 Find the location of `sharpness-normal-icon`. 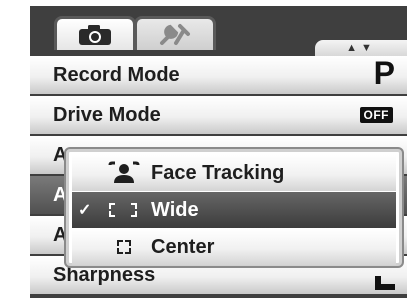

sharpness-normal-icon is located at coordinates (385, 283).